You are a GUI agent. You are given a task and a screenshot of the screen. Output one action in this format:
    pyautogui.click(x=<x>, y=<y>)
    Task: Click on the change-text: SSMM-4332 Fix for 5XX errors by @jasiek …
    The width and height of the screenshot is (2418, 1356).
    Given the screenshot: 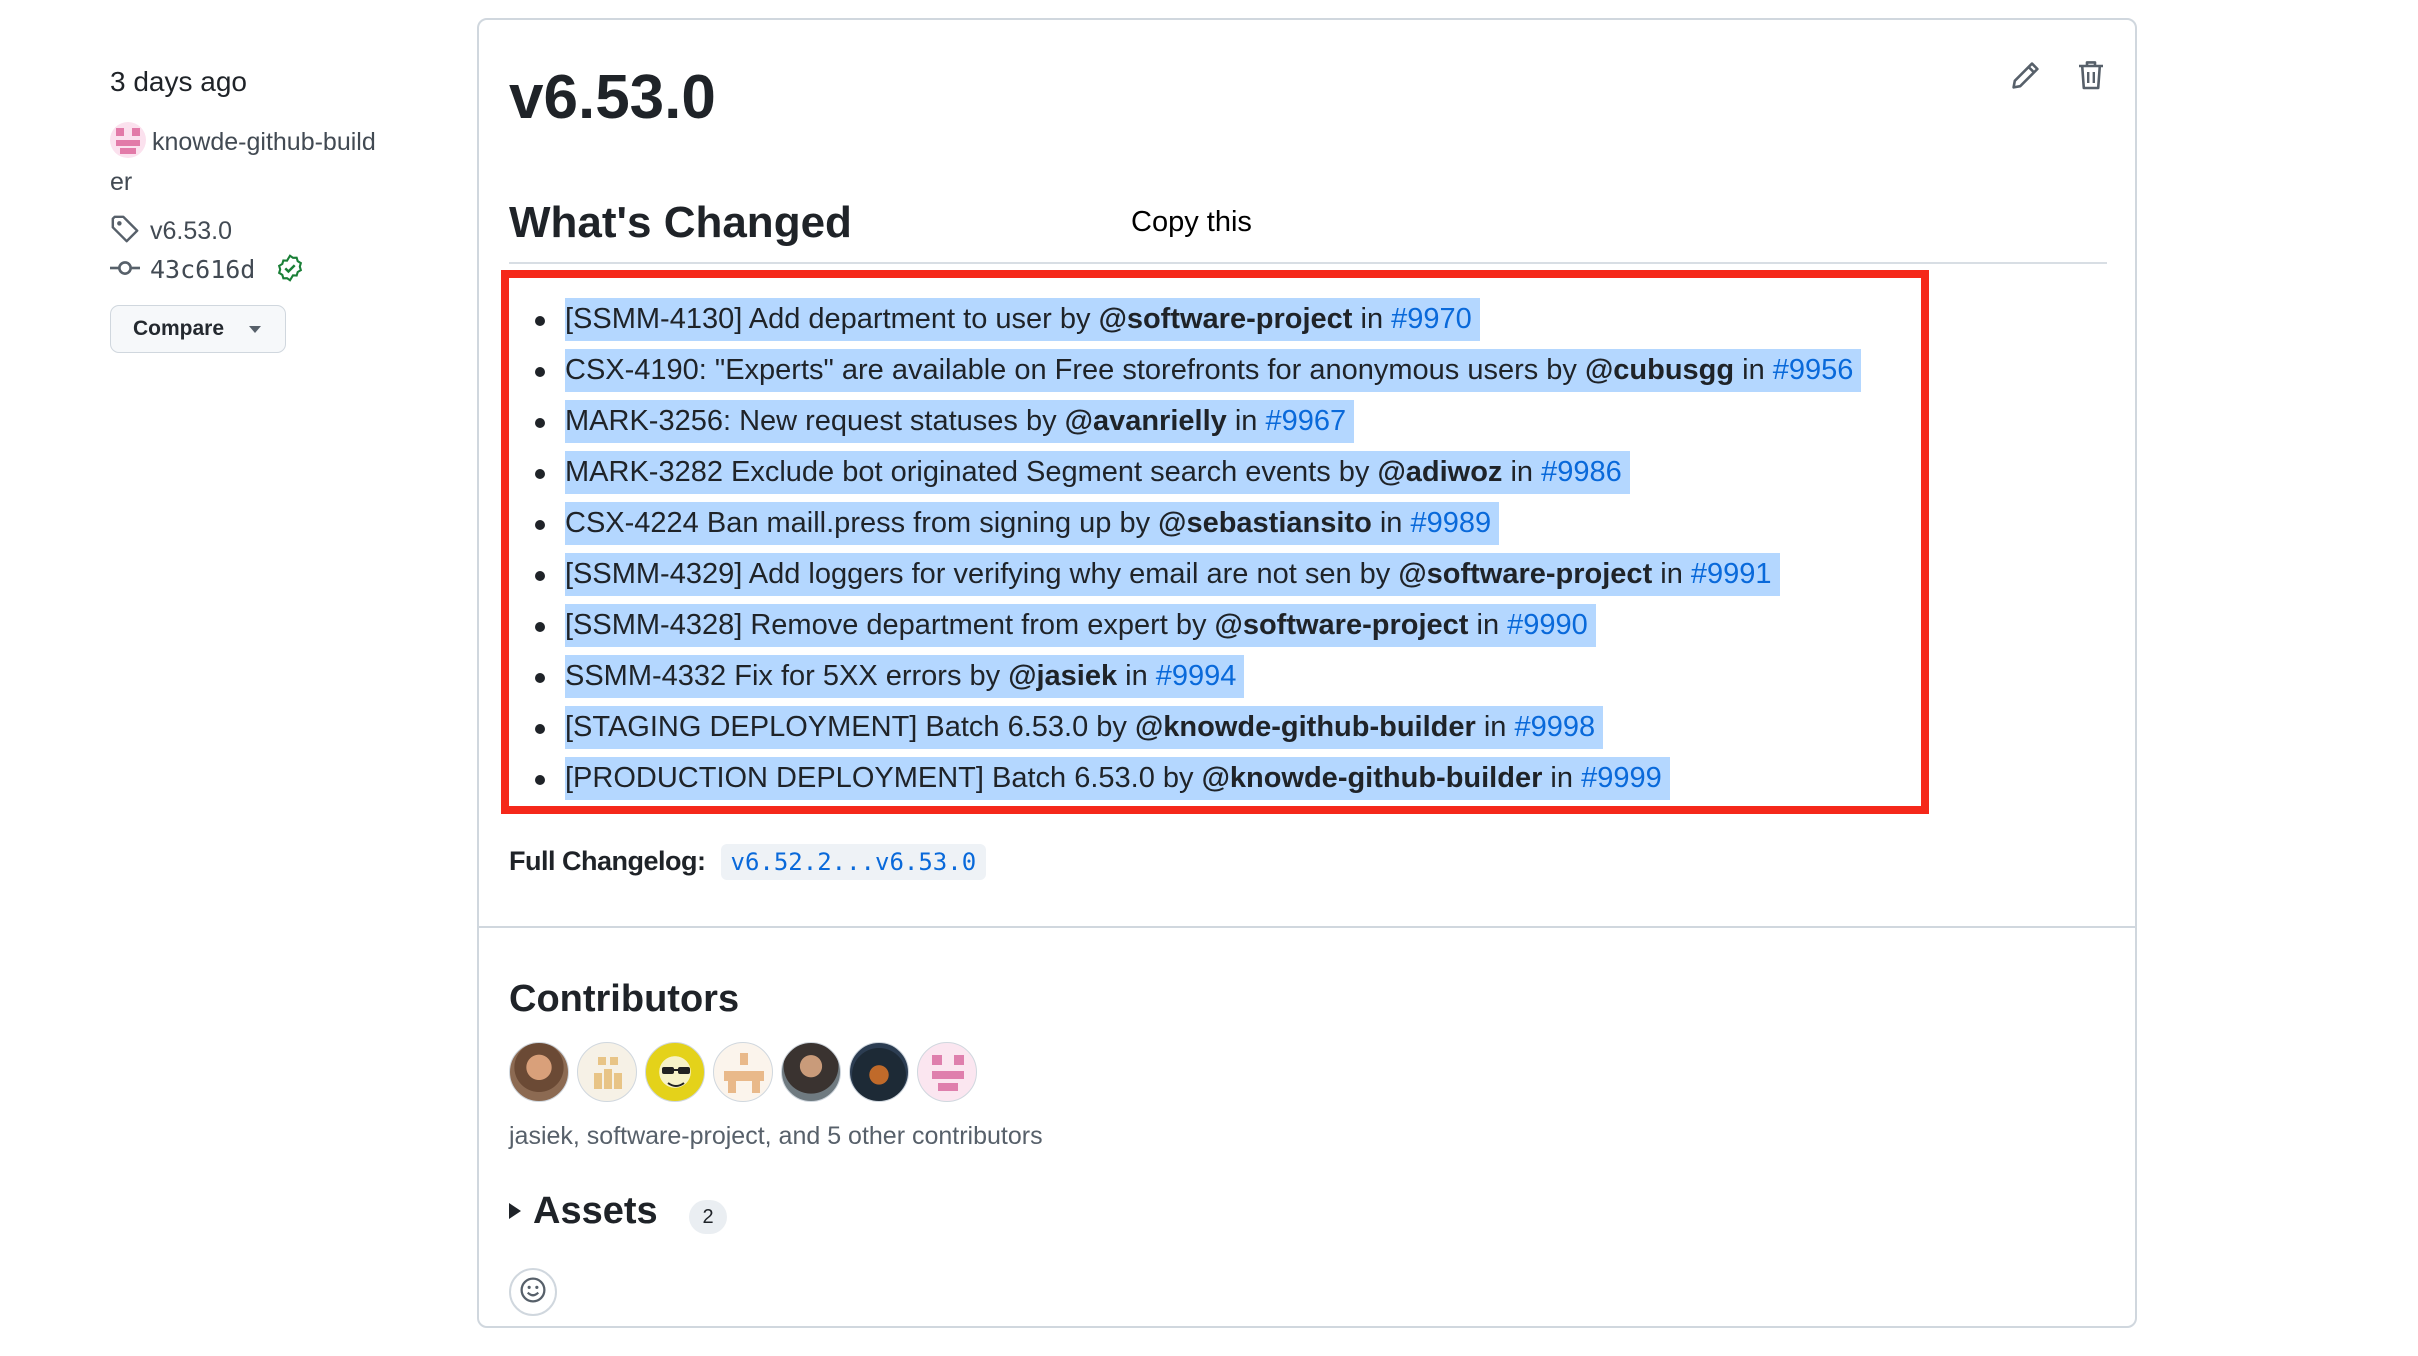 What is the action you would take?
    pyautogui.click(x=905, y=676)
    